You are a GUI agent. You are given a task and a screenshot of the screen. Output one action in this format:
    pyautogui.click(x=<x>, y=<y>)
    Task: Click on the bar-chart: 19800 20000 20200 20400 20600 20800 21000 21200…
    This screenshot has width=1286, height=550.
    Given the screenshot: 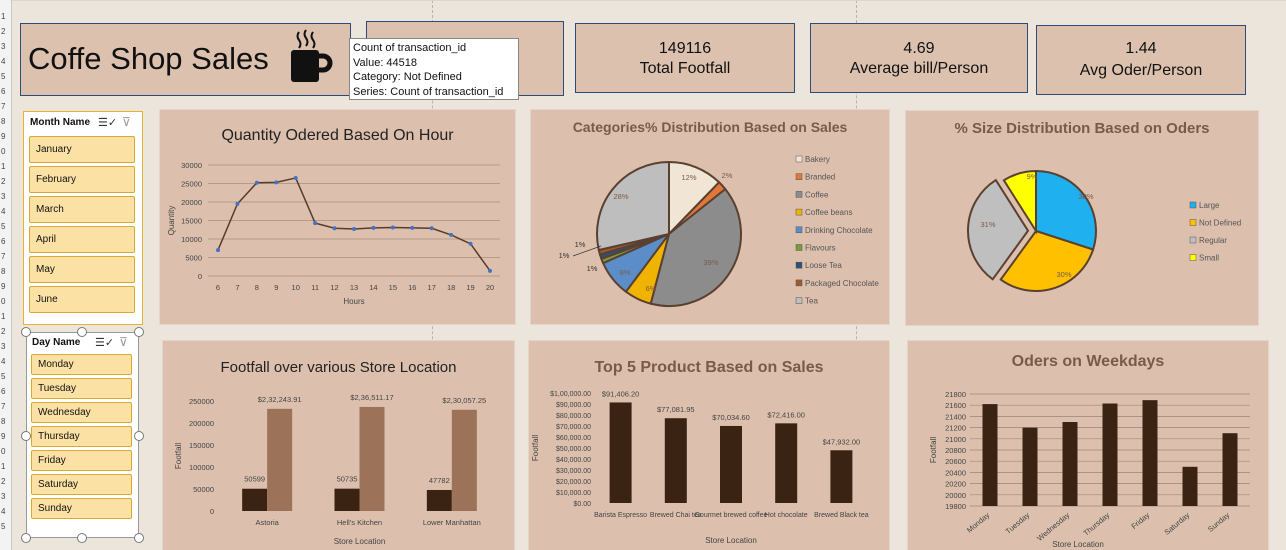 What is the action you would take?
    pyautogui.click(x=1088, y=445)
    